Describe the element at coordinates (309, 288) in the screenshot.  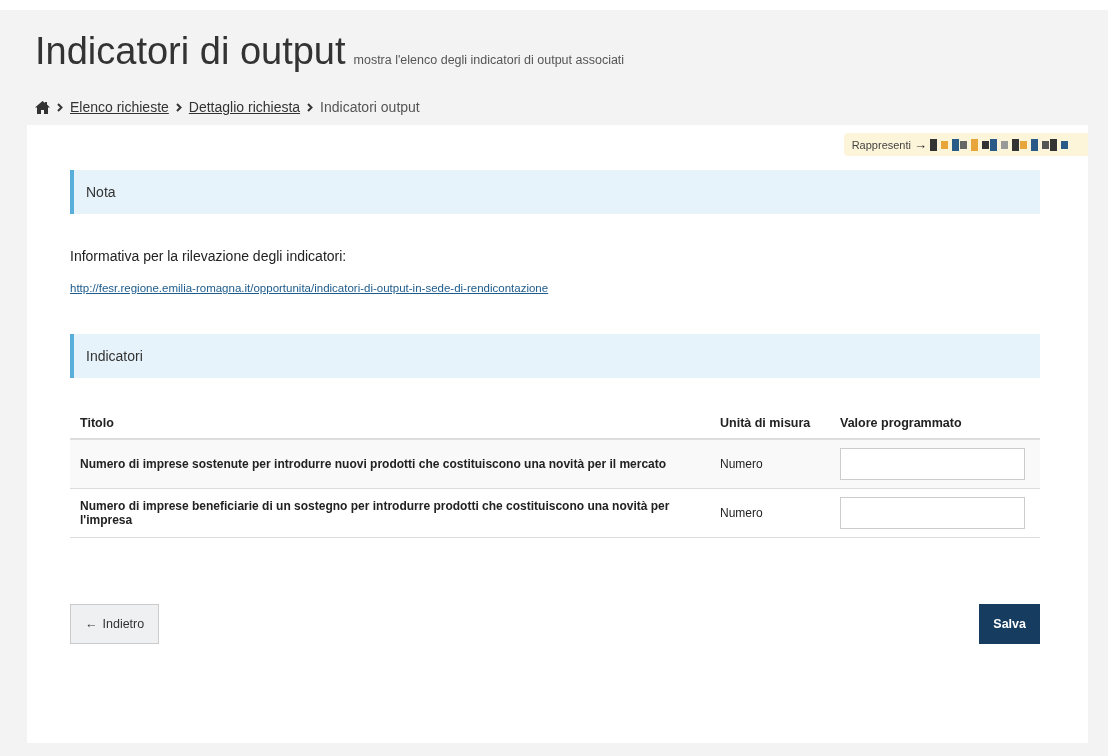
I see `info-link: http://fesr.regione.emilia-romagna.it/opportunita/indicatori-di-output-in-sede-di-rendicontazione` at that location.